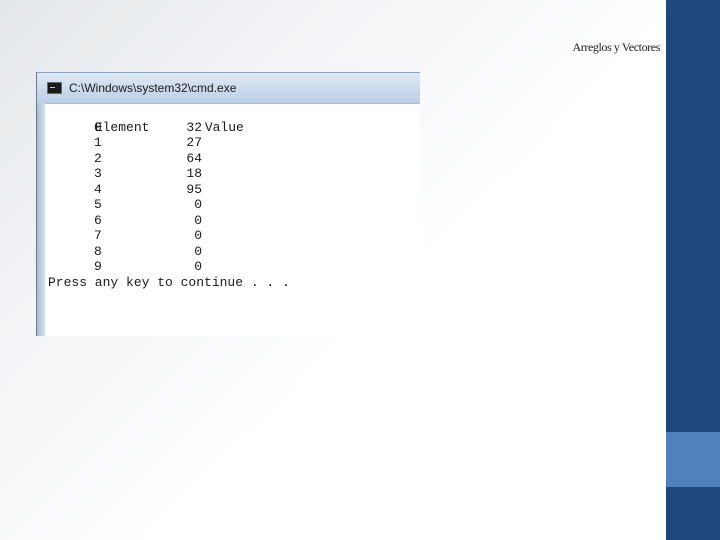 The image size is (720, 540). I want to click on table-row: 1 27, so click(234, 143).